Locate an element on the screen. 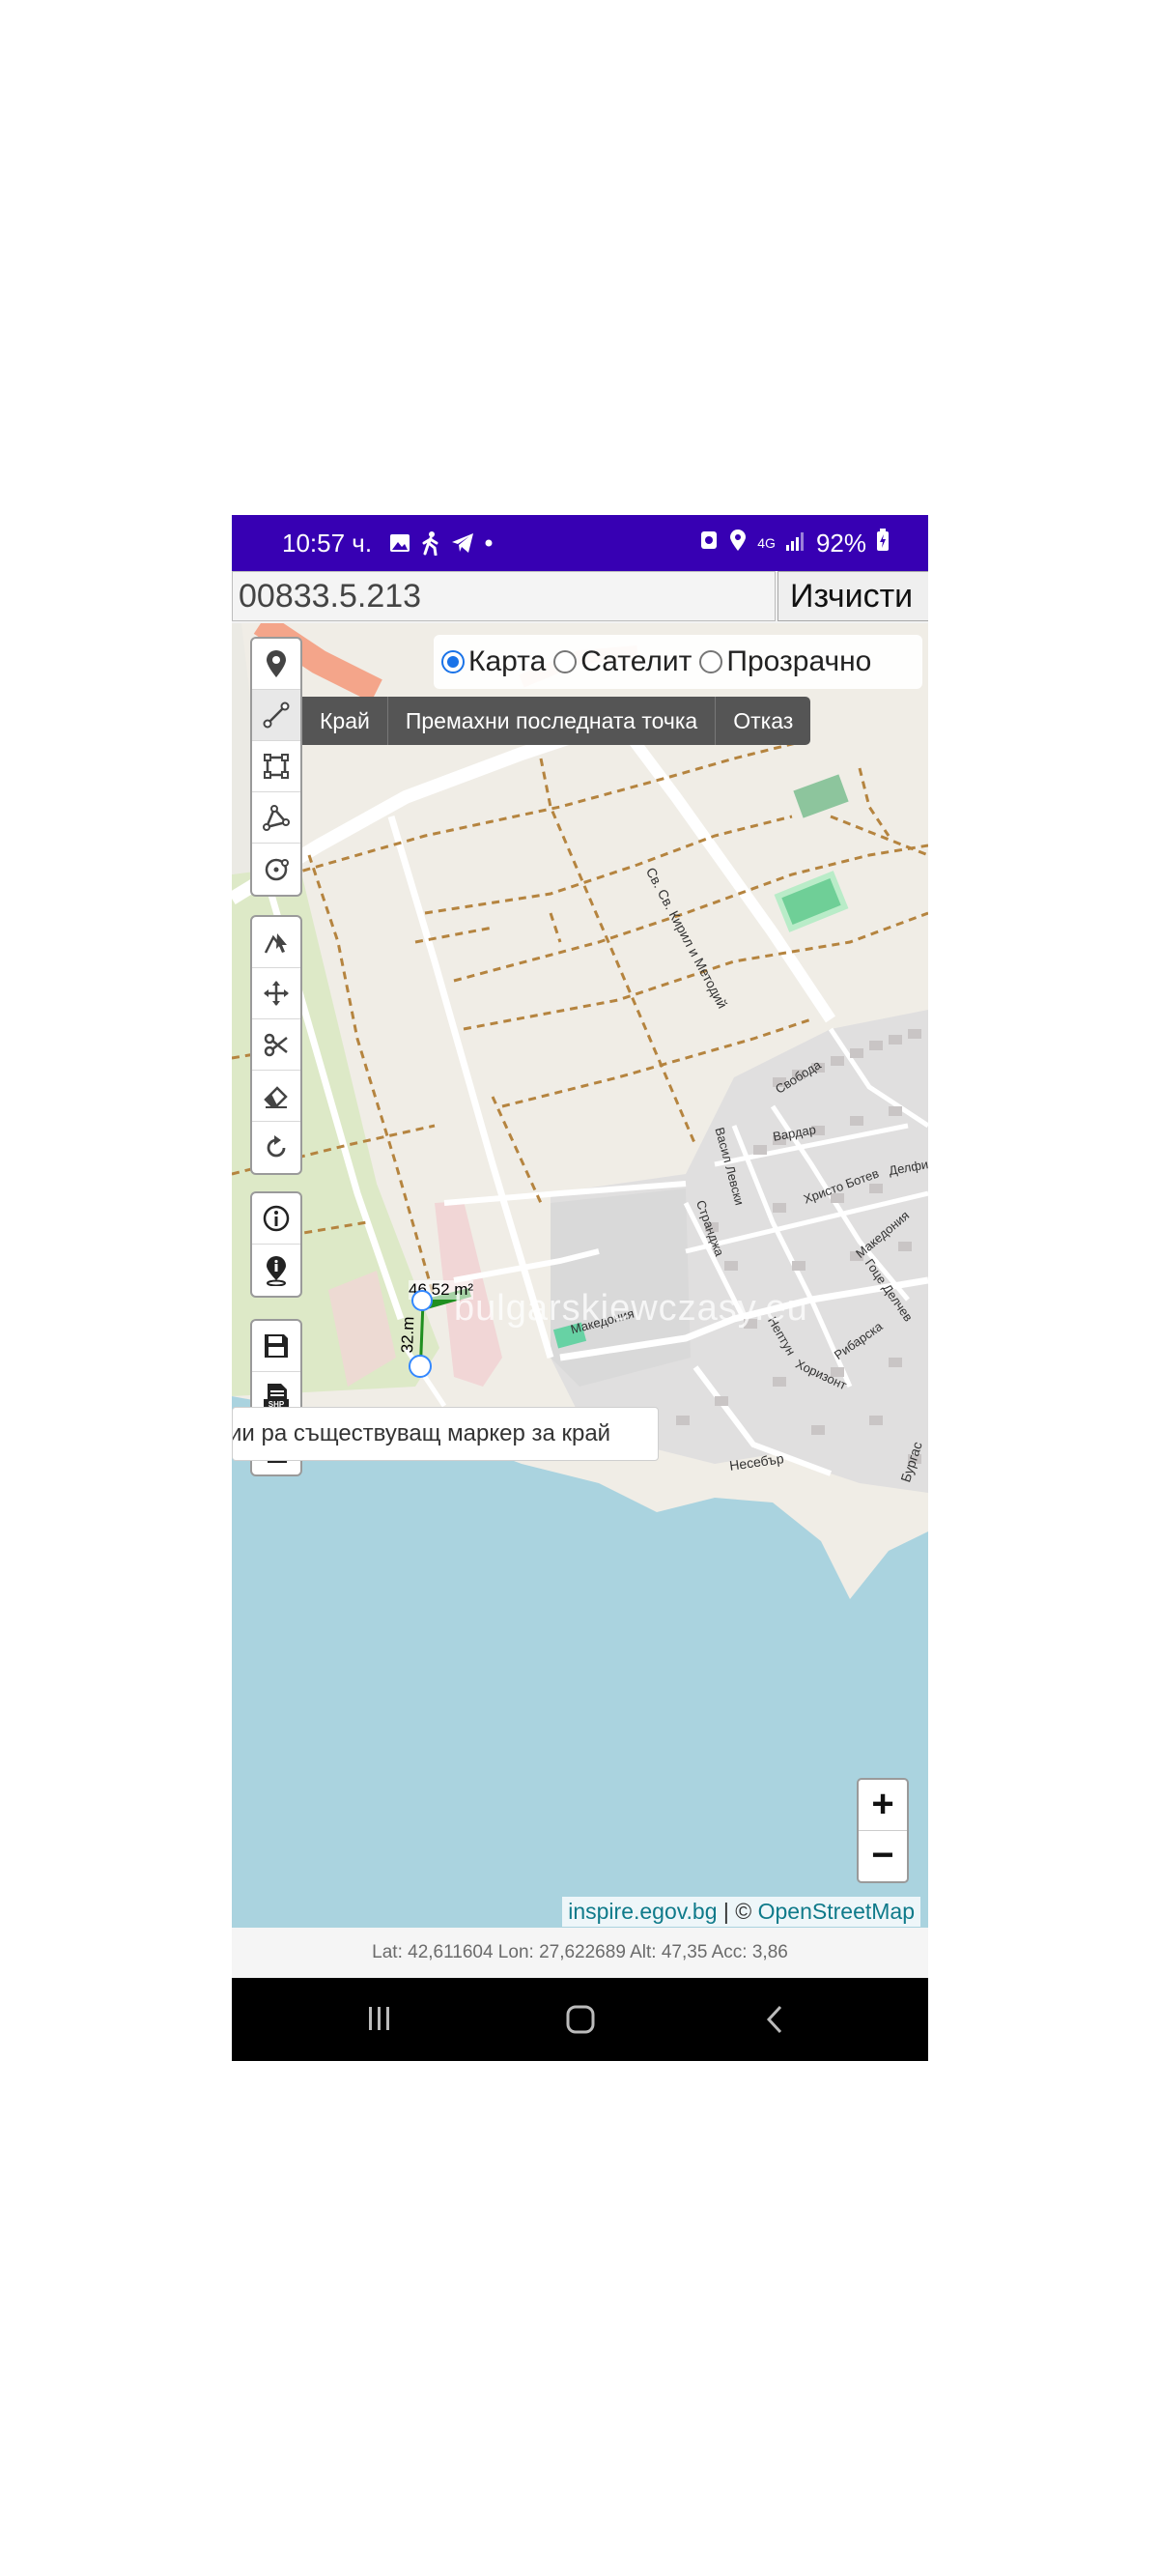 The width and height of the screenshot is (1159, 2576). battery-icon is located at coordinates (883, 543).